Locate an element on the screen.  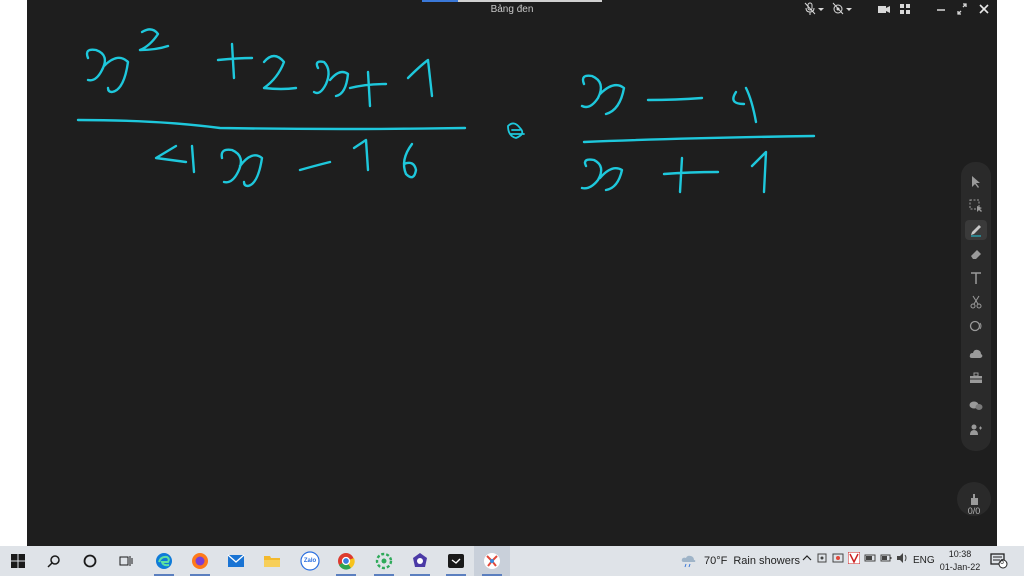
volume-icon is located at coordinates (902, 558).